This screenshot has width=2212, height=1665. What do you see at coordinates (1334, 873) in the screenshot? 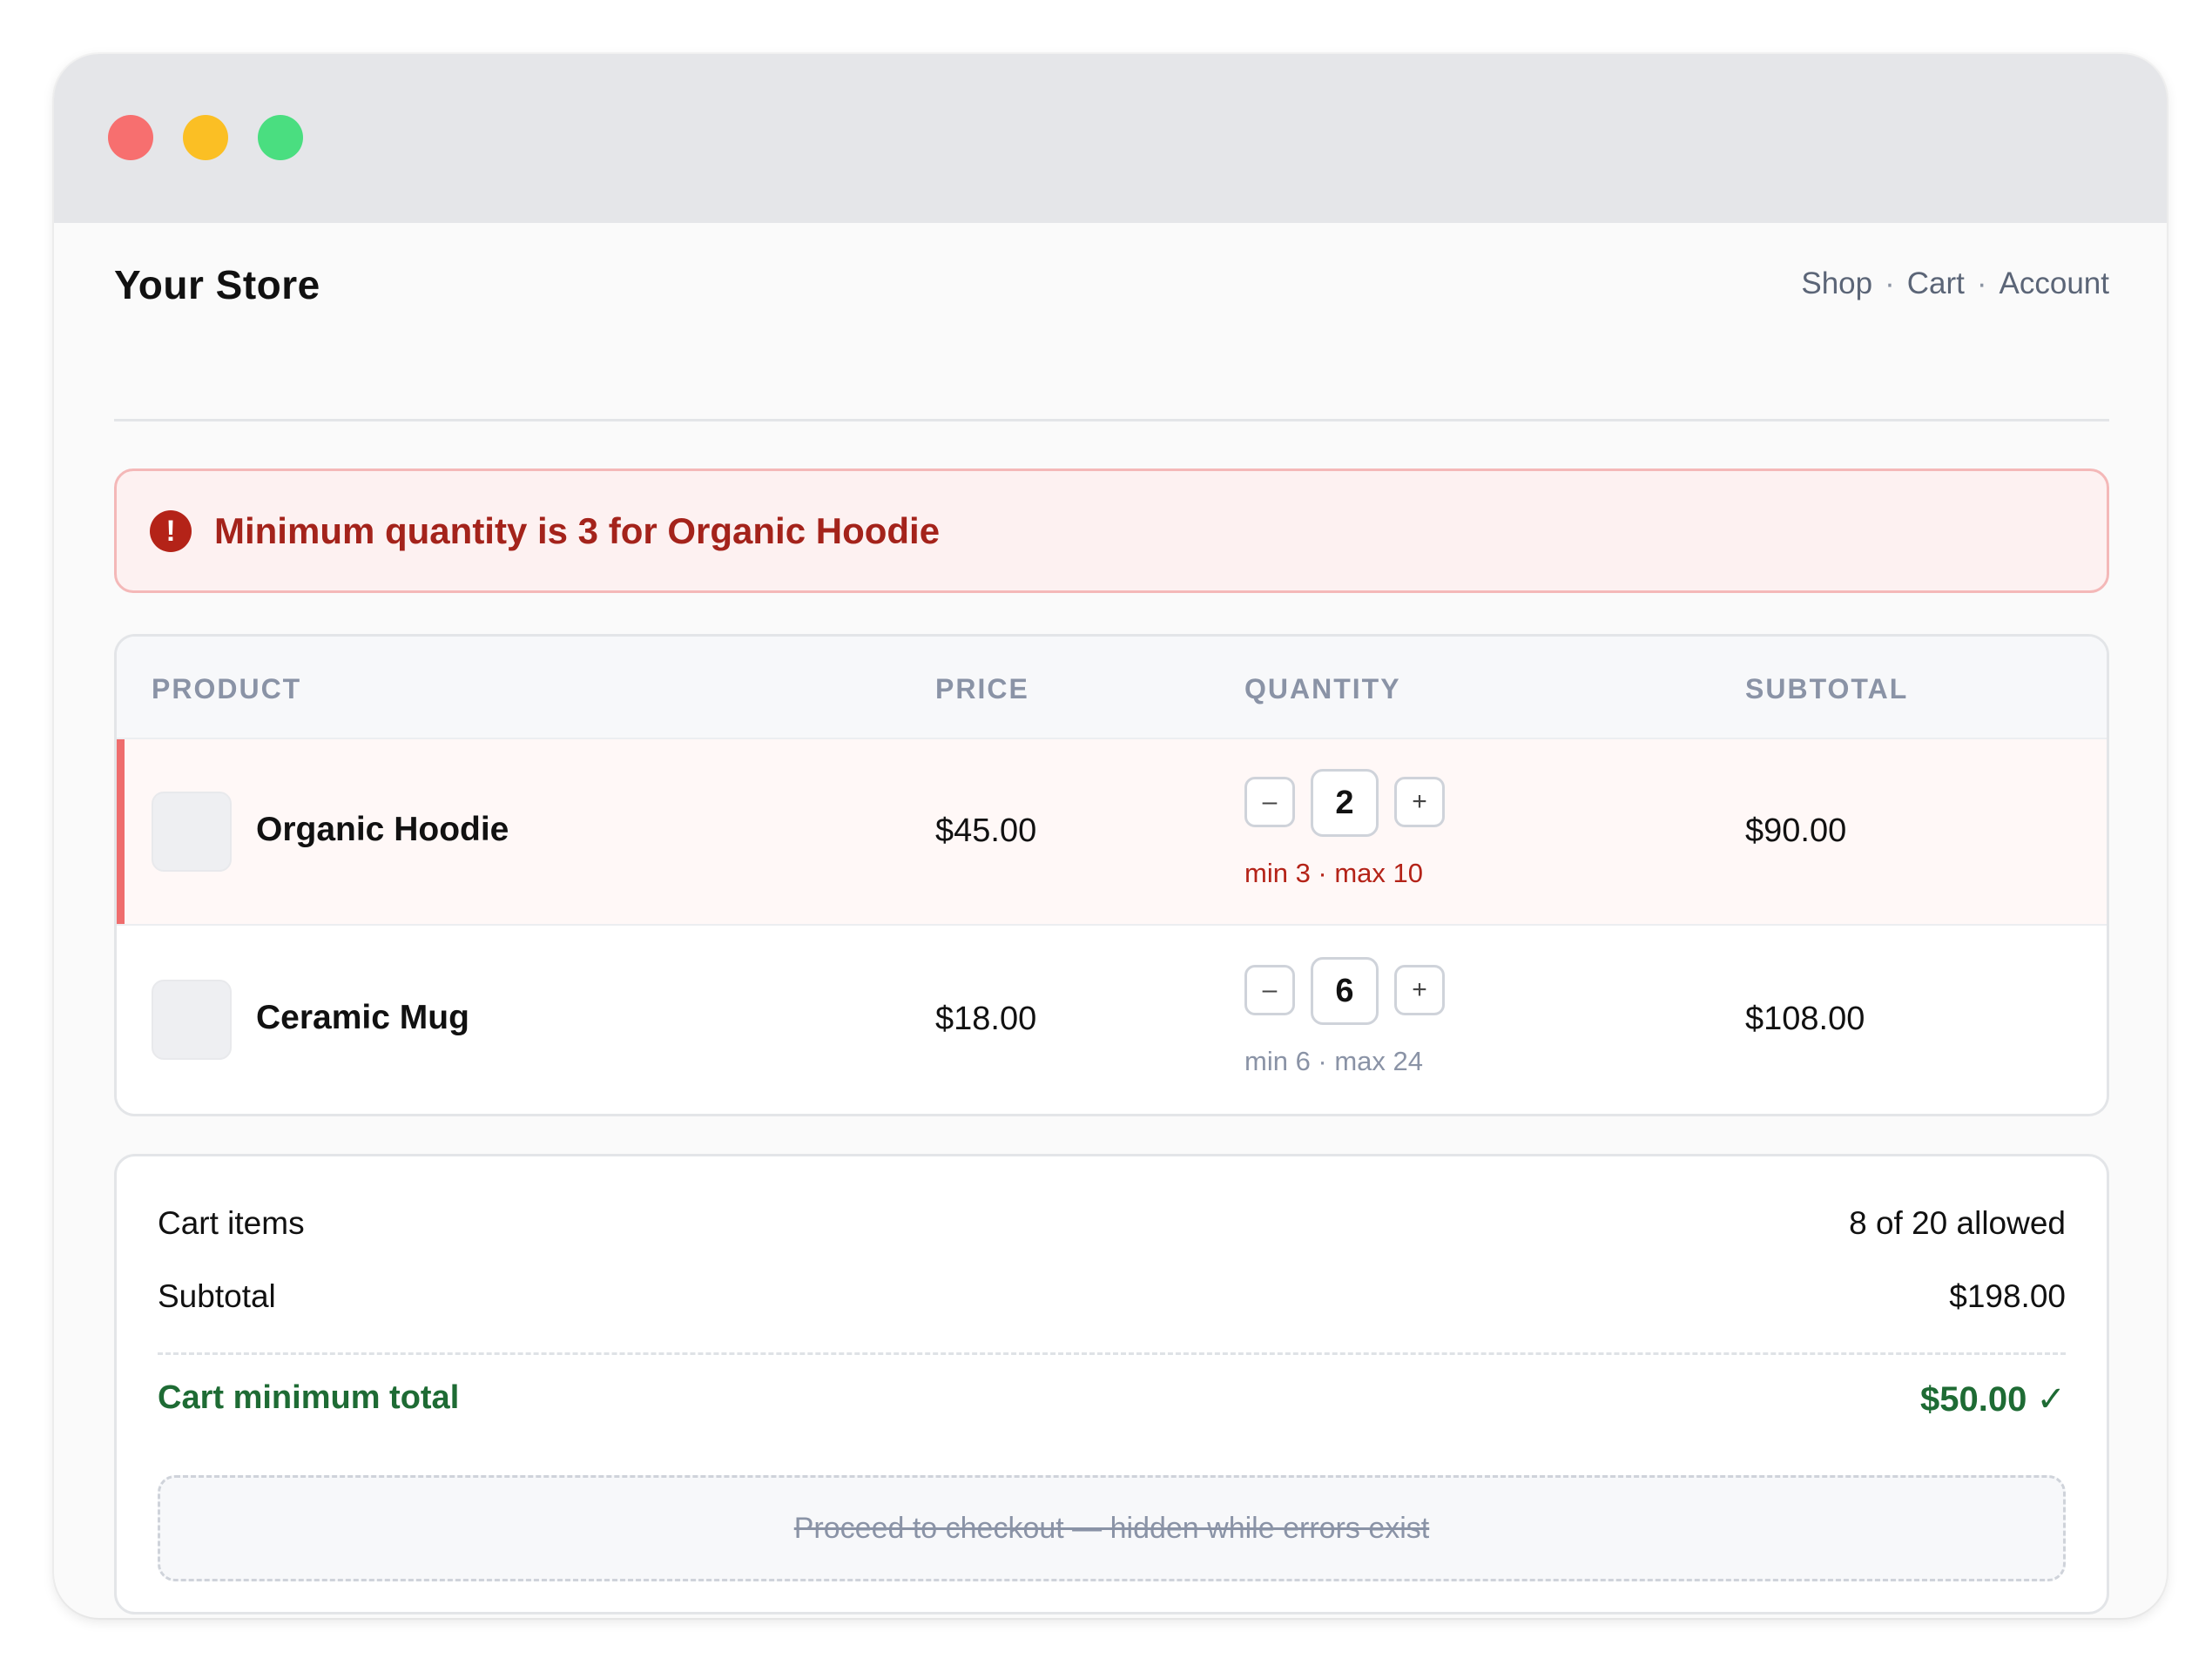
I see `quantity-limits: min 3 · max 10` at bounding box center [1334, 873].